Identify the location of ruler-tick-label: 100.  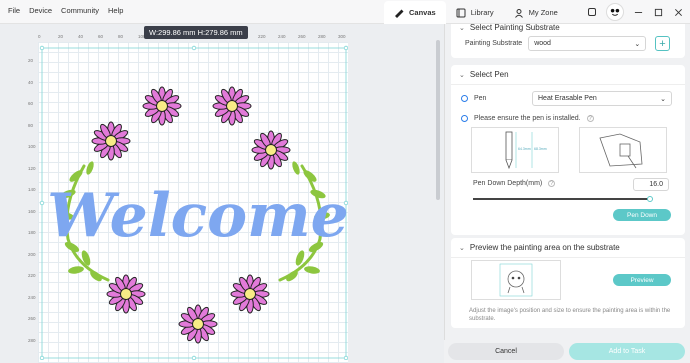
(32, 146).